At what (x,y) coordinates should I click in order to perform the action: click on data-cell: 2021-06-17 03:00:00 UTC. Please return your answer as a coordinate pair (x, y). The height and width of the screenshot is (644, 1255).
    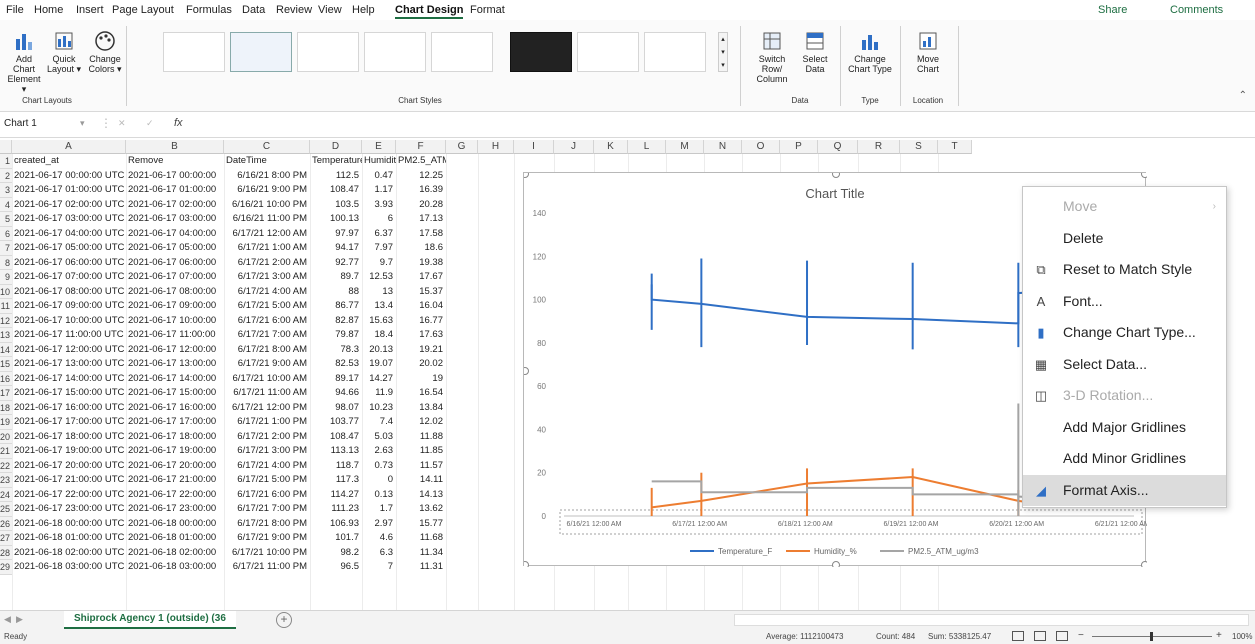
    Looking at the image, I should click on (70, 219).